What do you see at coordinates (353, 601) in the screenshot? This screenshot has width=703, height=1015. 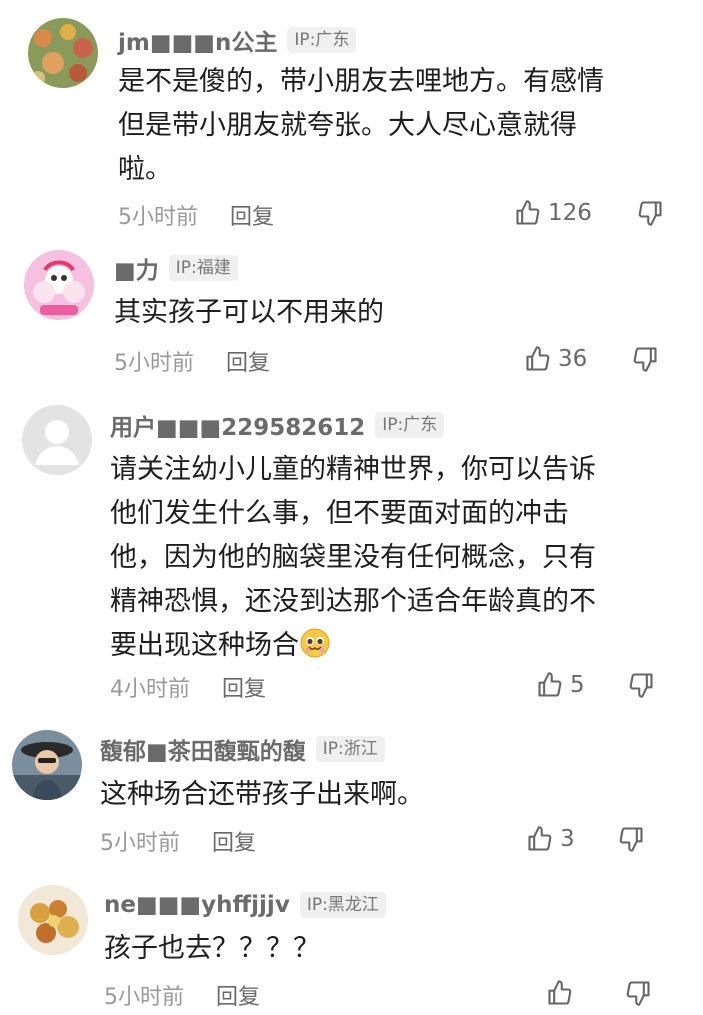 I see `comment-text-line: 精神恐惧，还没到达那个适合年龄真的不` at bounding box center [353, 601].